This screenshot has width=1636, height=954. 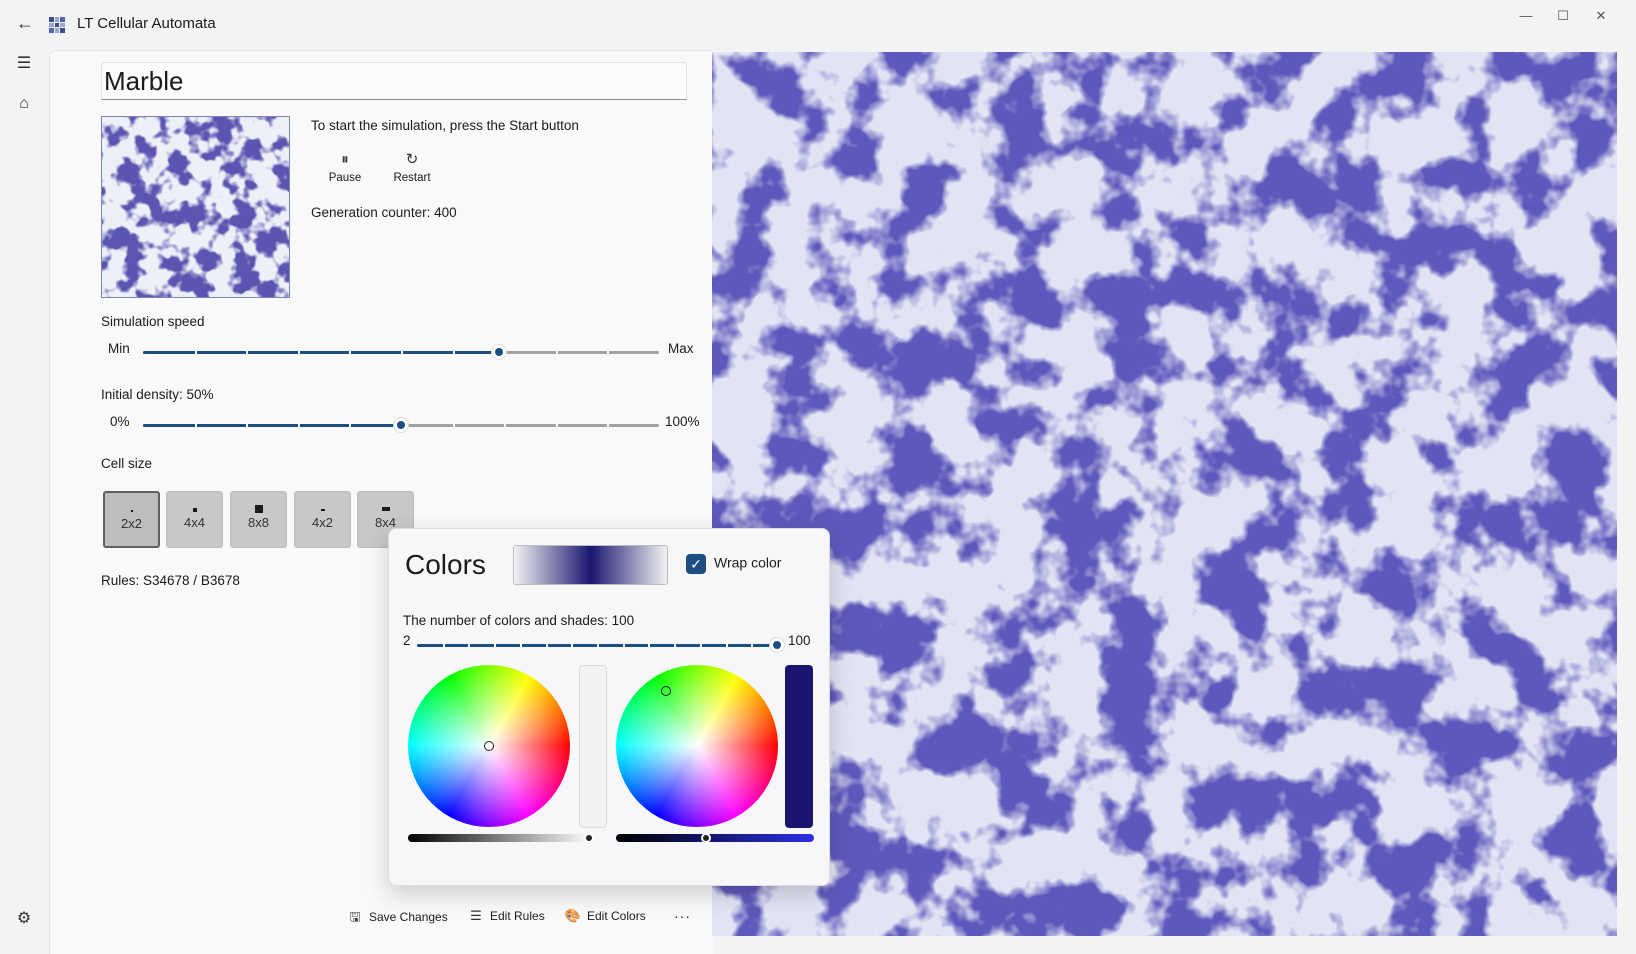 I want to click on edit-colors-button: 🎨 Edit Colors, so click(x=605, y=916).